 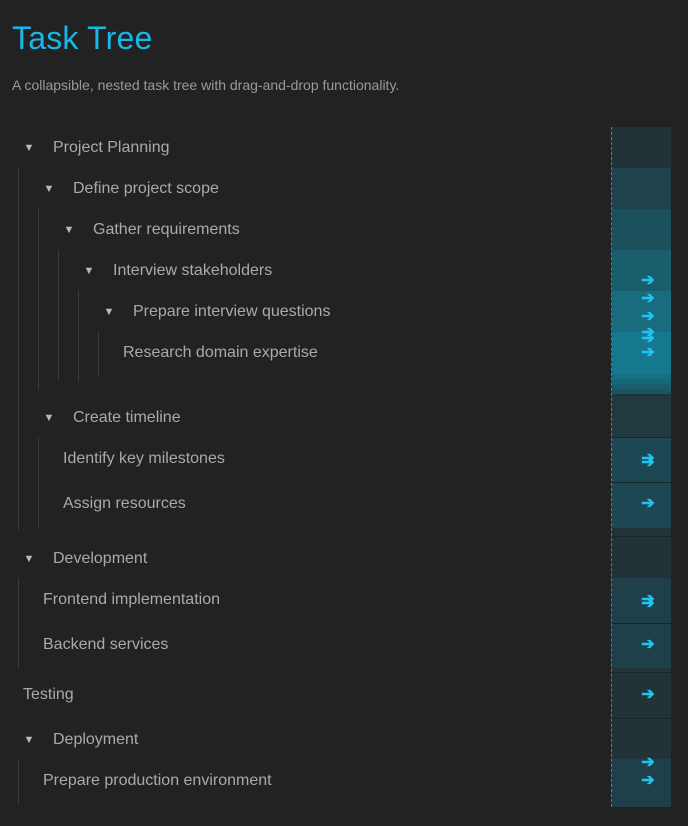 I want to click on tree-item-label: Deployment, so click(x=96, y=739).